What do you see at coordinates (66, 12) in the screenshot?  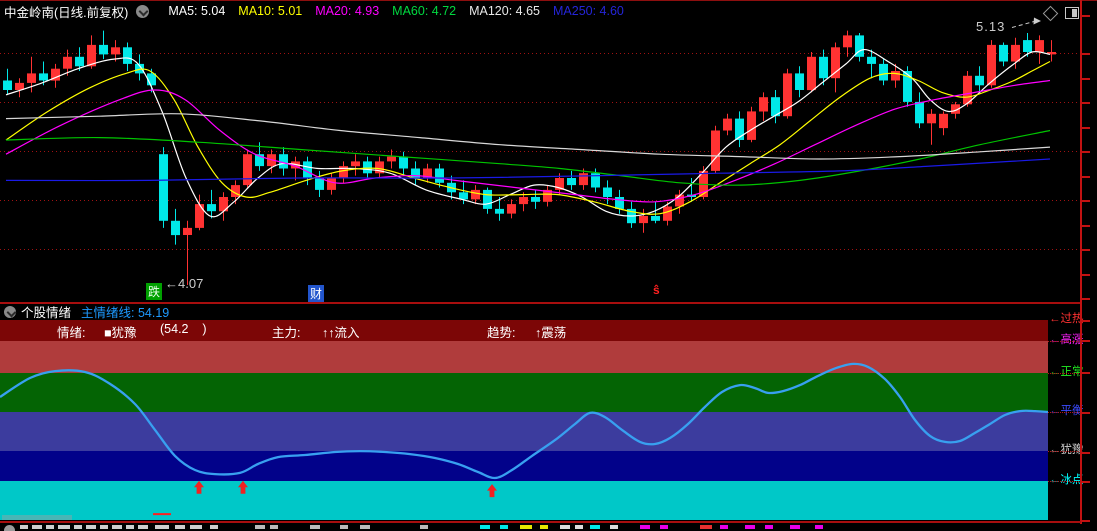 I see `stock-title: 中金岭南(日线.前复权)` at bounding box center [66, 12].